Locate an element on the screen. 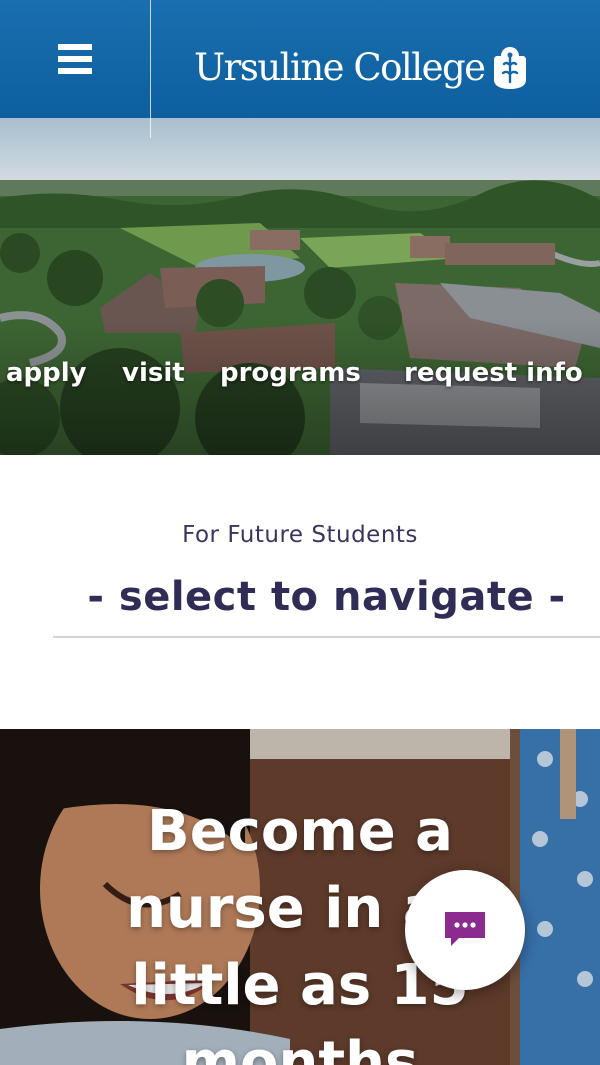 This screenshot has height=1065, width=600. navigate-select-value: - select to navigate - is located at coordinates (326, 597).